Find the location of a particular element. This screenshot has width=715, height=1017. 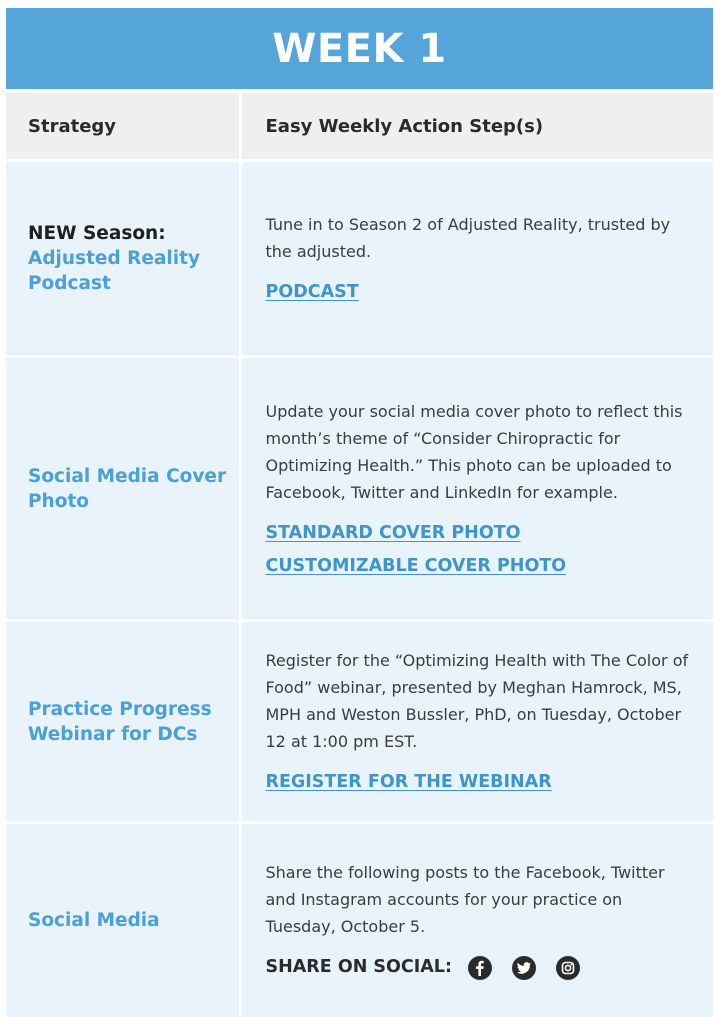

strategy-label: Adjusted Reality Podcast is located at coordinates (114, 271).